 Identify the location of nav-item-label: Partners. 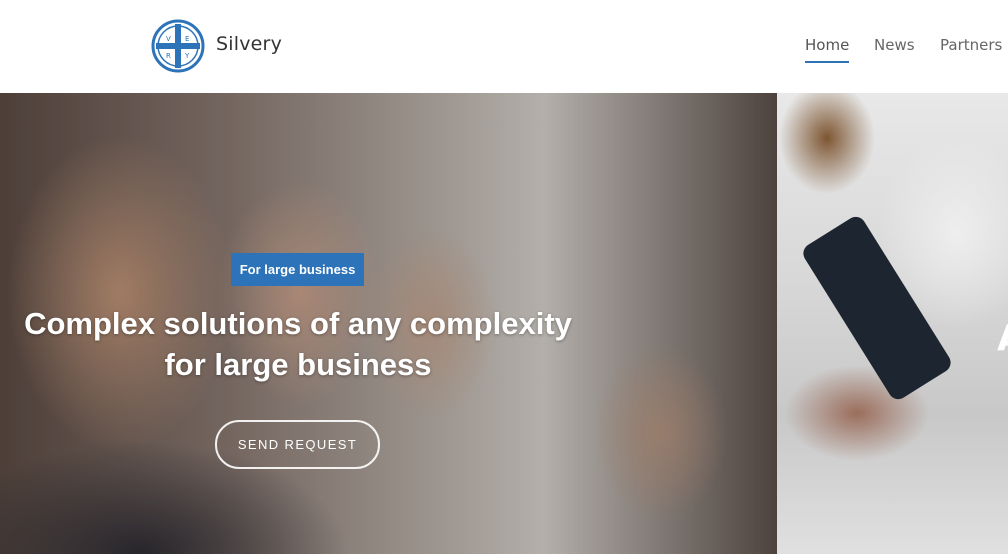
(971, 45).